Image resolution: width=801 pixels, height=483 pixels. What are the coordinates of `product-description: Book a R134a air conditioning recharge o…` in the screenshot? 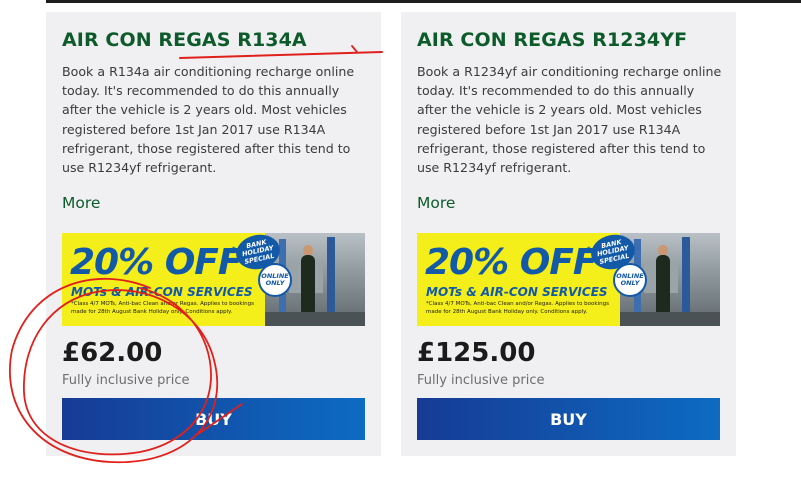 It's located at (208, 120).